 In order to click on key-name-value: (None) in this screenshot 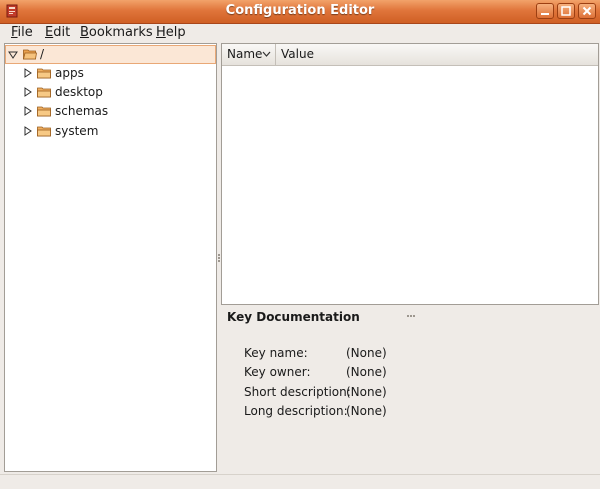, I will do `click(366, 353)`.